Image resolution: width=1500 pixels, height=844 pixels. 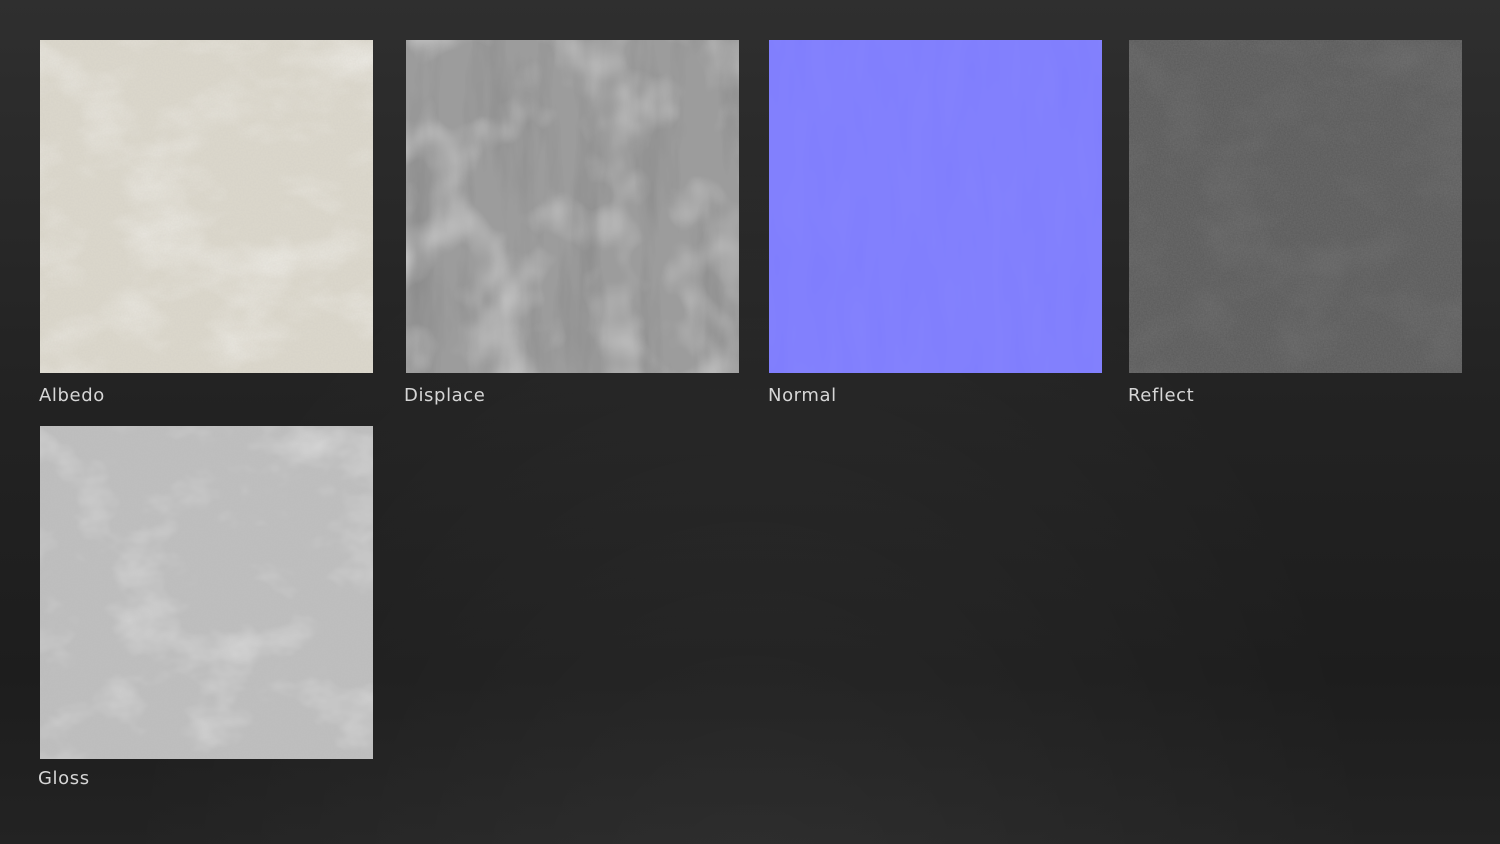 I want to click on gloss-label: Gloss, so click(x=64, y=778).